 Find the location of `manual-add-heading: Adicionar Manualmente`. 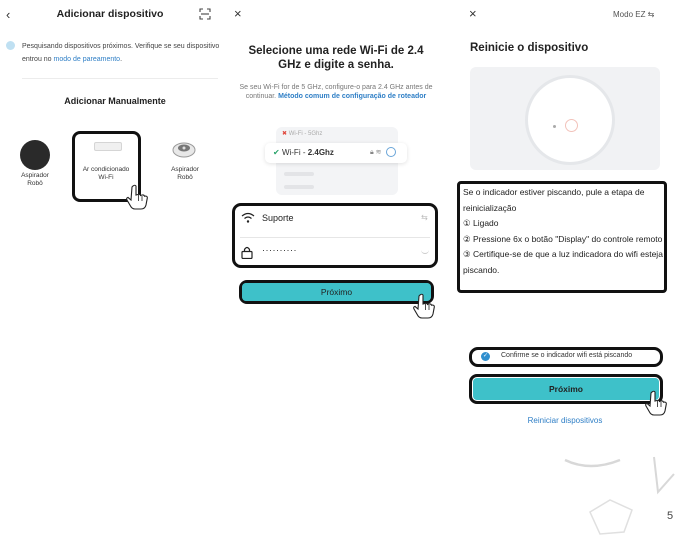

manual-add-heading: Adicionar Manualmente is located at coordinates (115, 101).